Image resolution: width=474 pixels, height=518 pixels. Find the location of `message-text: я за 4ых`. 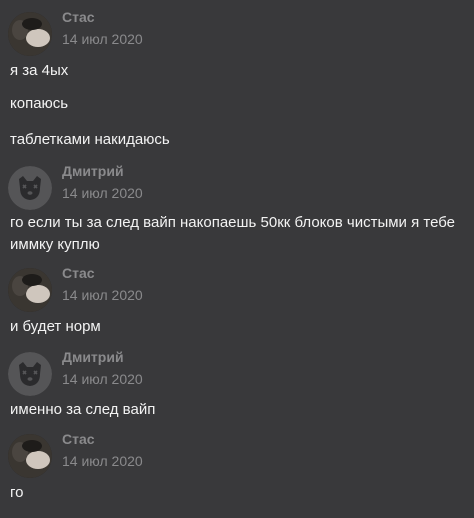

message-text: я за 4ых is located at coordinates (39, 70).